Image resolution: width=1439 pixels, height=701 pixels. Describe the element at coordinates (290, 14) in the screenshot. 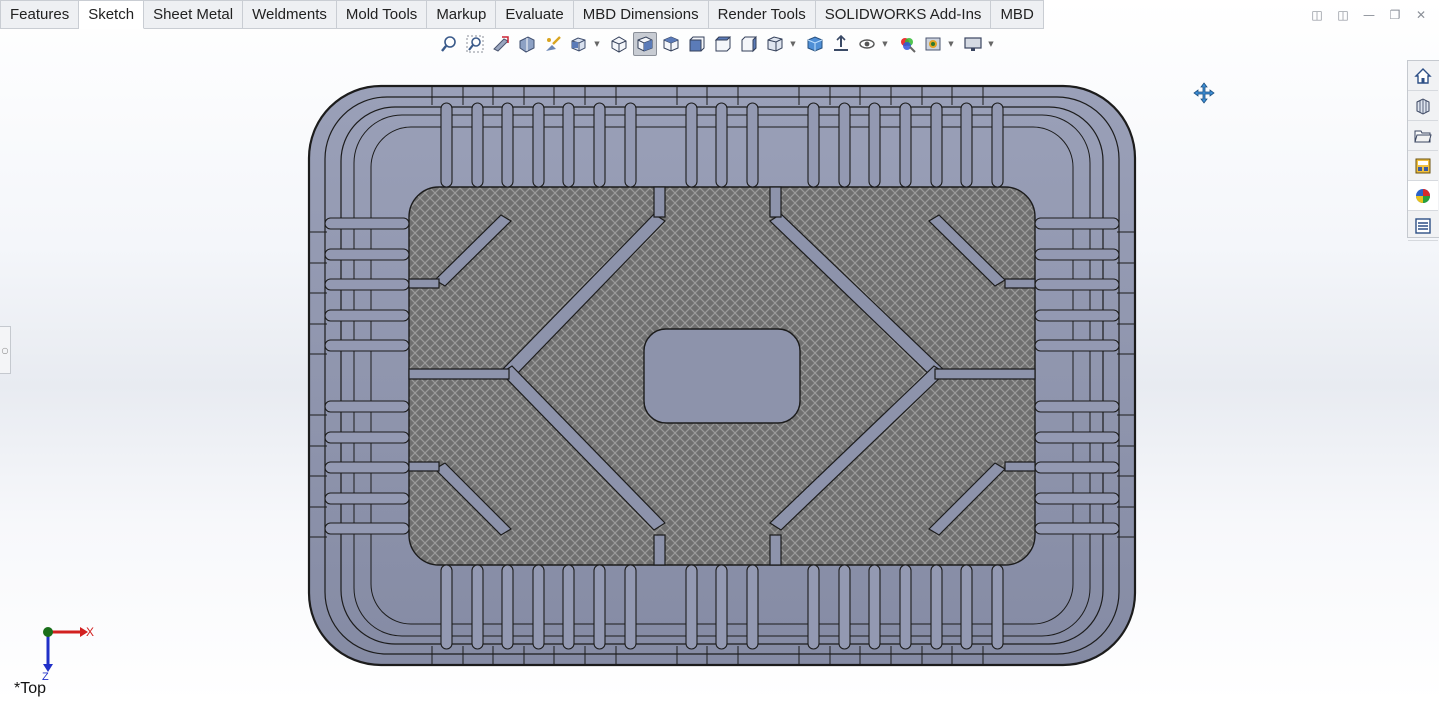

I see `tab-weldments: Weldments` at that location.